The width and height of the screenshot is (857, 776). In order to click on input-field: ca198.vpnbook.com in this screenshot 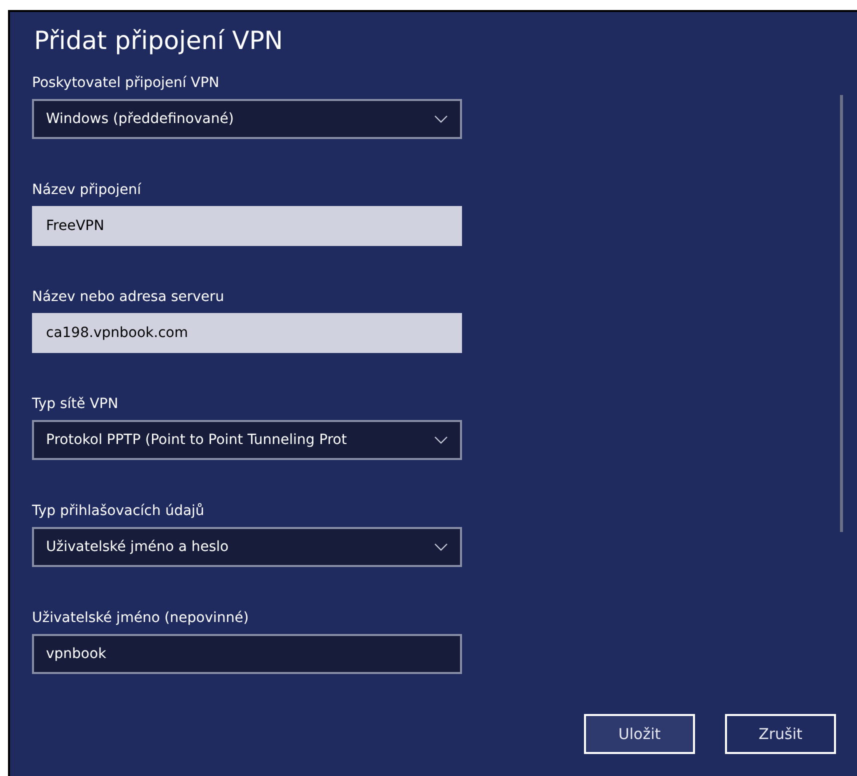, I will do `click(247, 333)`.